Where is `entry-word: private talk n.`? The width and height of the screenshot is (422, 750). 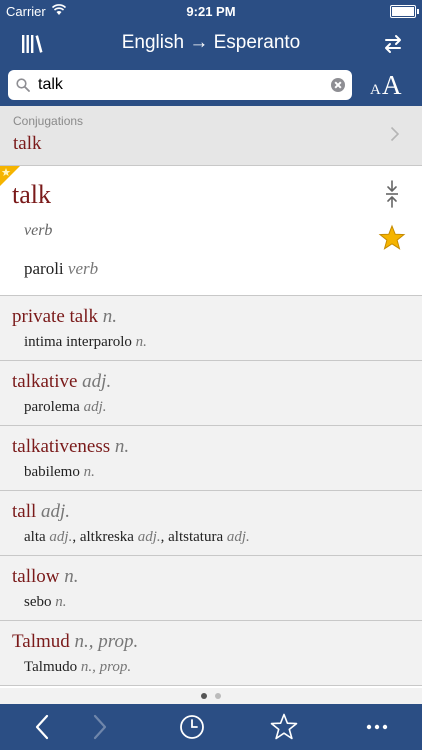 entry-word: private talk n. is located at coordinates (64, 317).